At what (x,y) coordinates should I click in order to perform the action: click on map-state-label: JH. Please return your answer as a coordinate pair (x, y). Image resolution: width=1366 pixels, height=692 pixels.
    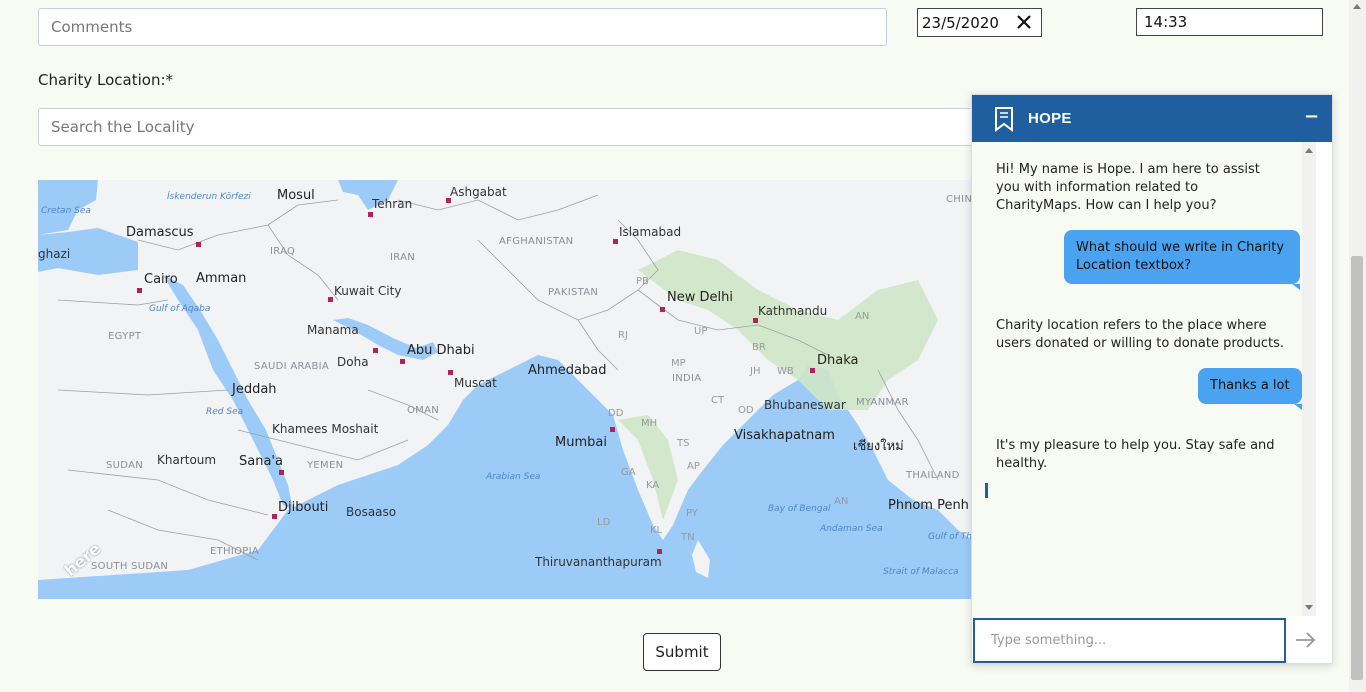
    Looking at the image, I should click on (755, 371).